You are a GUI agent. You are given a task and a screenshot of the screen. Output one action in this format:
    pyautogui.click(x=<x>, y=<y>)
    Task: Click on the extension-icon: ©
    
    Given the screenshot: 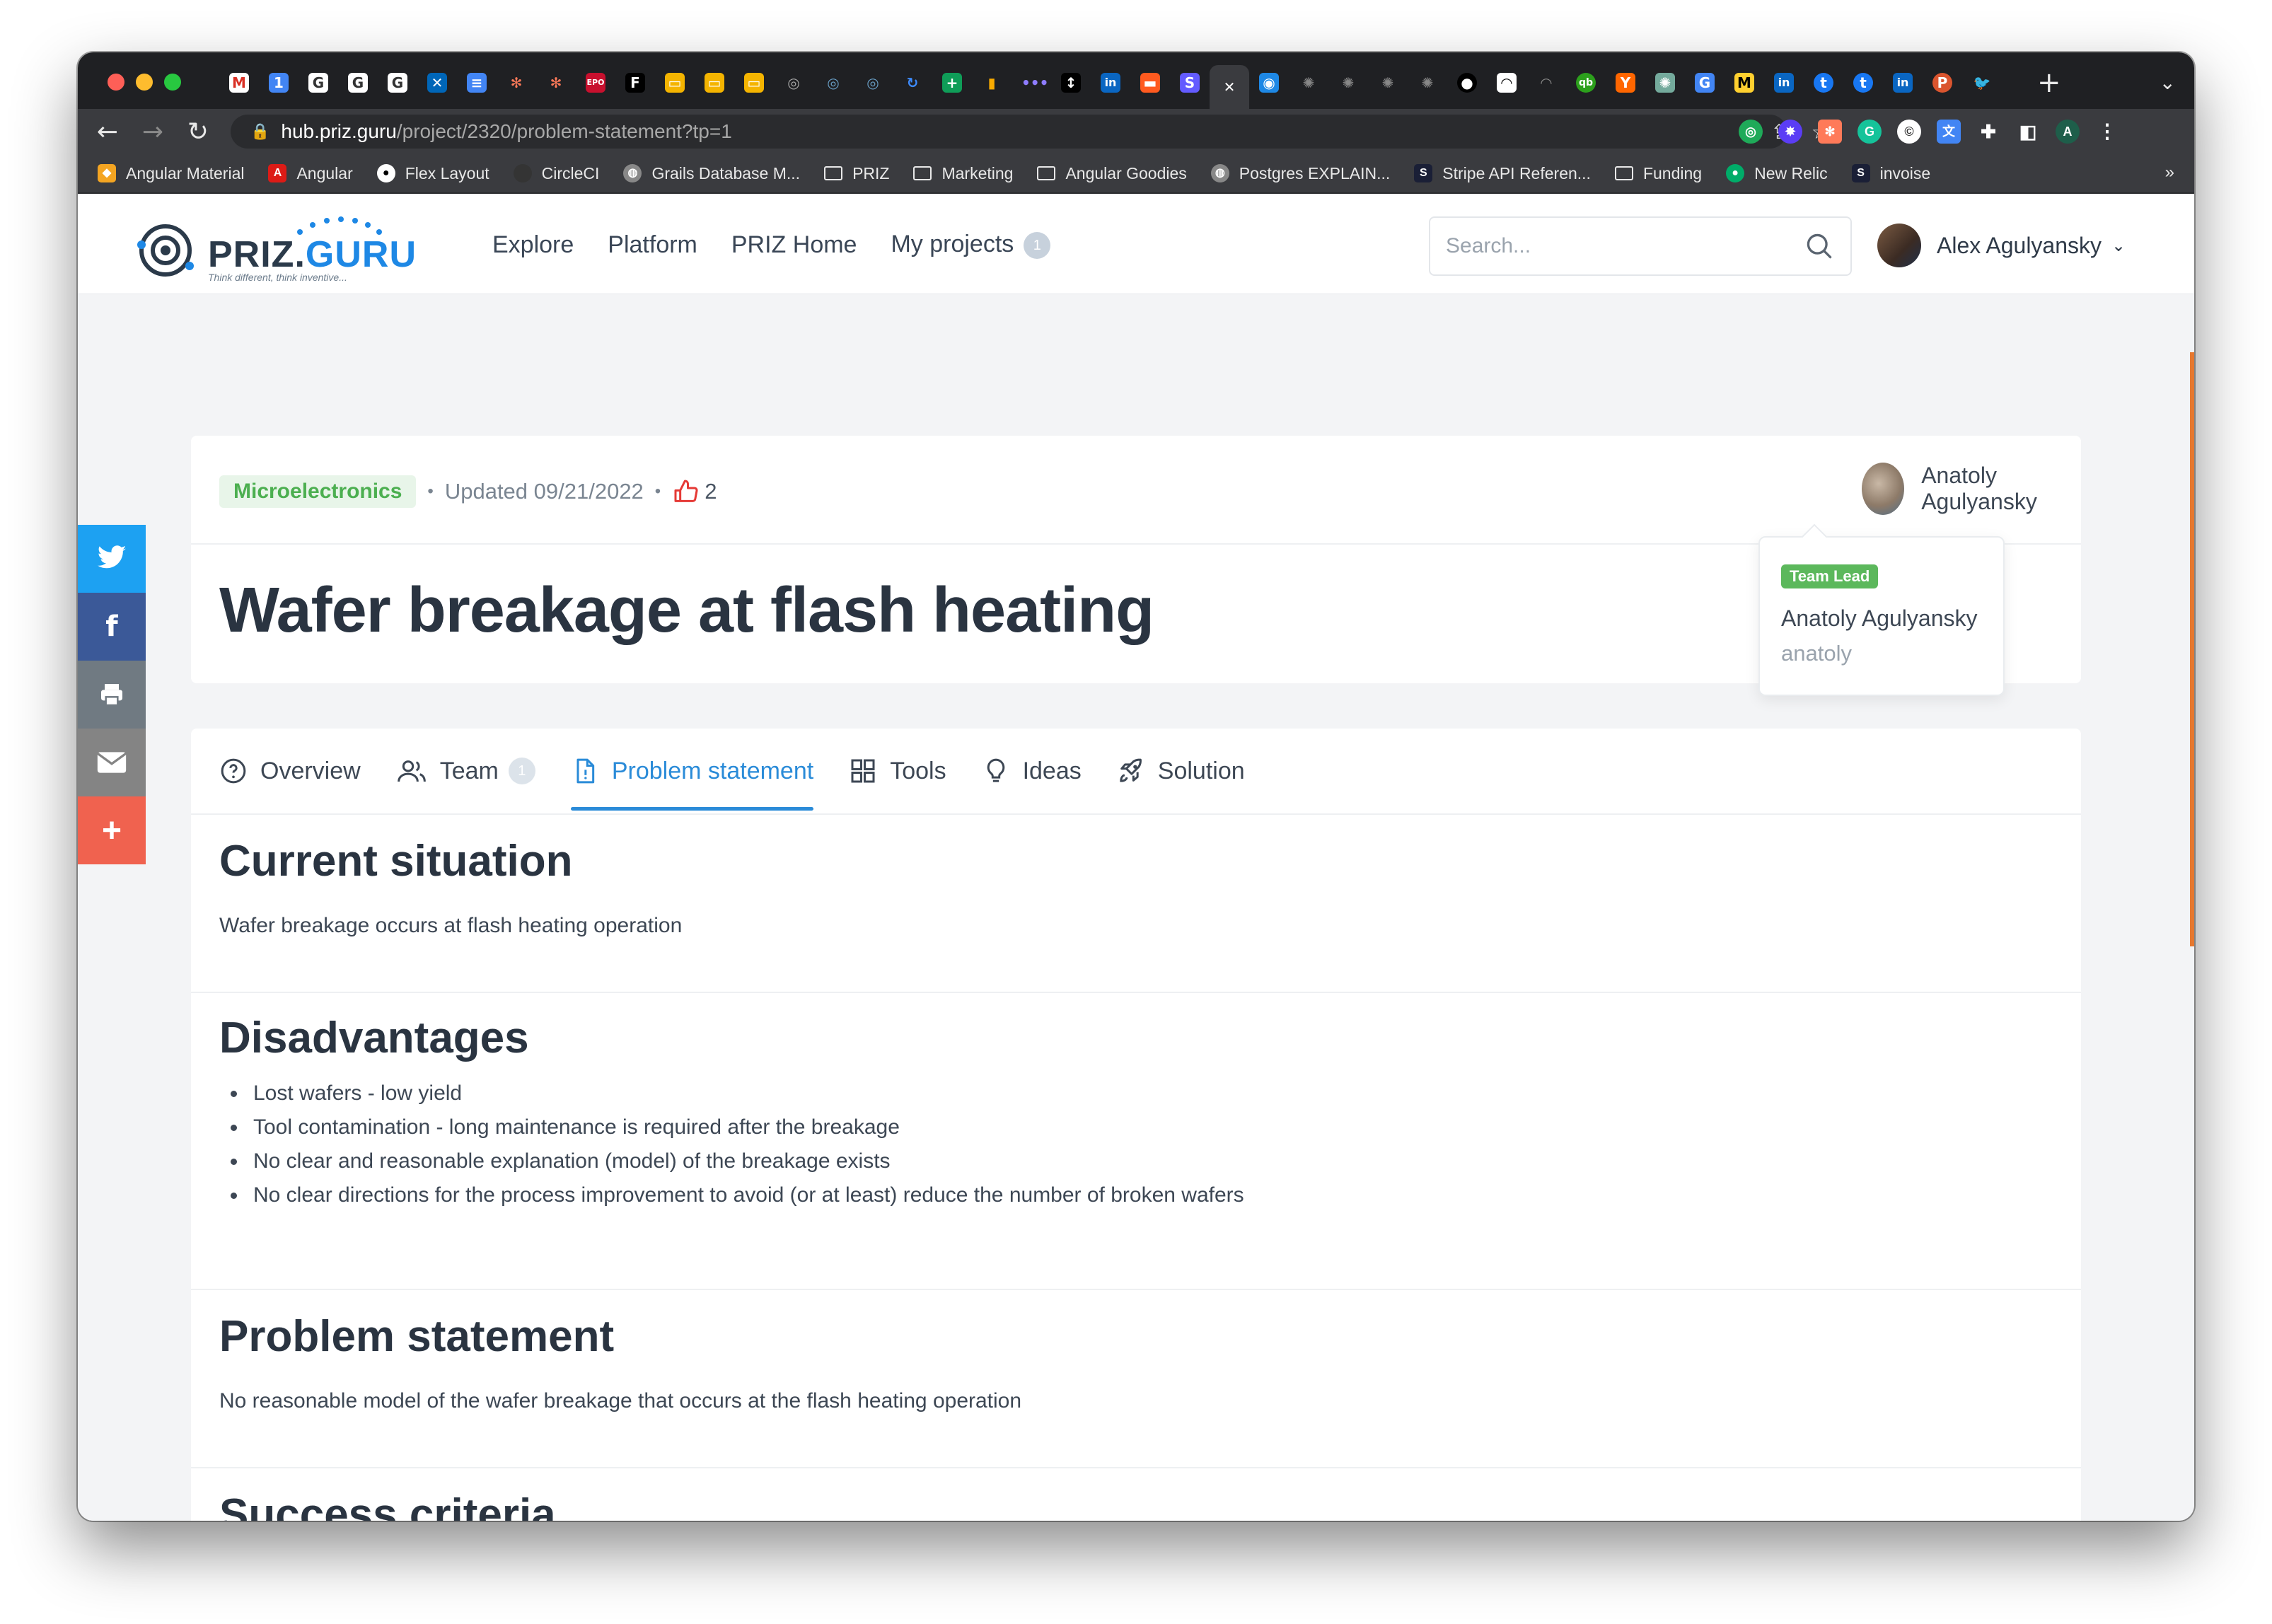 What is the action you would take?
    pyautogui.click(x=1909, y=132)
    